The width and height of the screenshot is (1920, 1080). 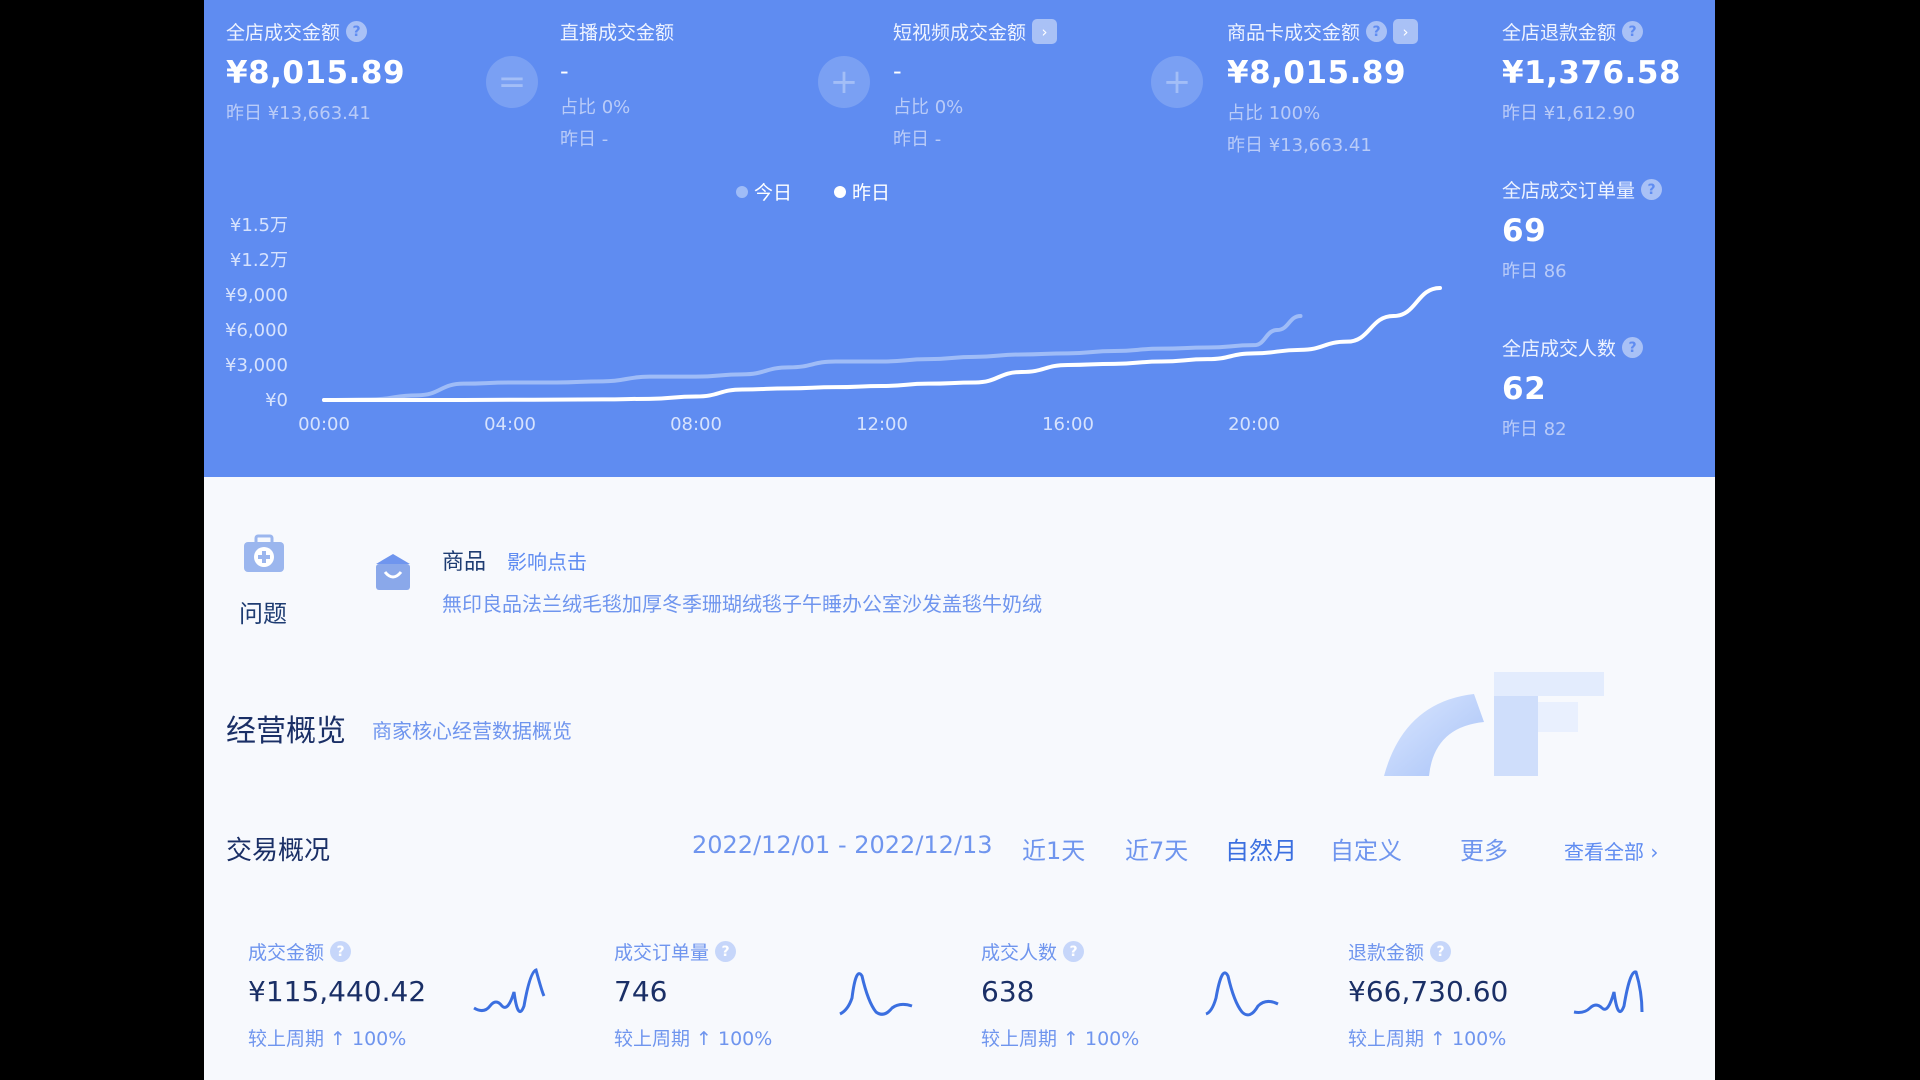 I want to click on period-custom: 自定义, so click(x=1366, y=848).